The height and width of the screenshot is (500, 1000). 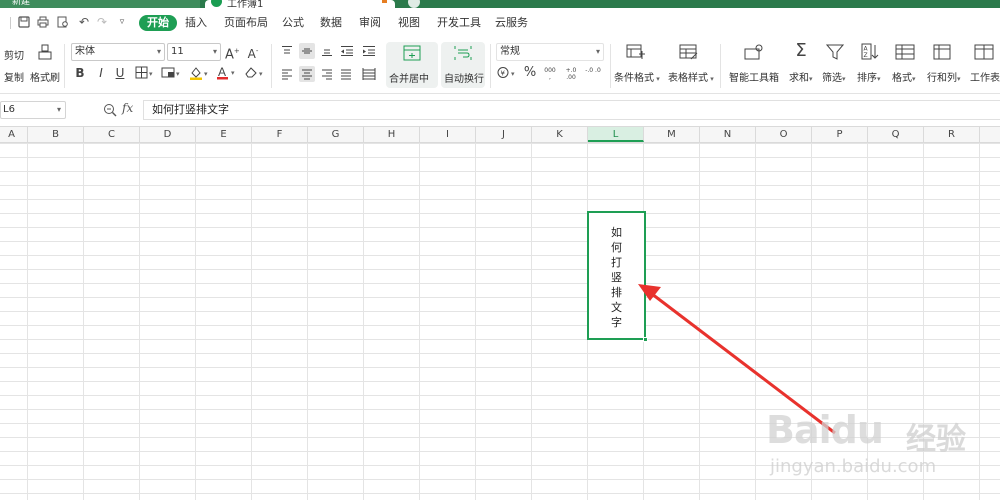 What do you see at coordinates (336, 134) in the screenshot?
I see `column-header-g: G` at bounding box center [336, 134].